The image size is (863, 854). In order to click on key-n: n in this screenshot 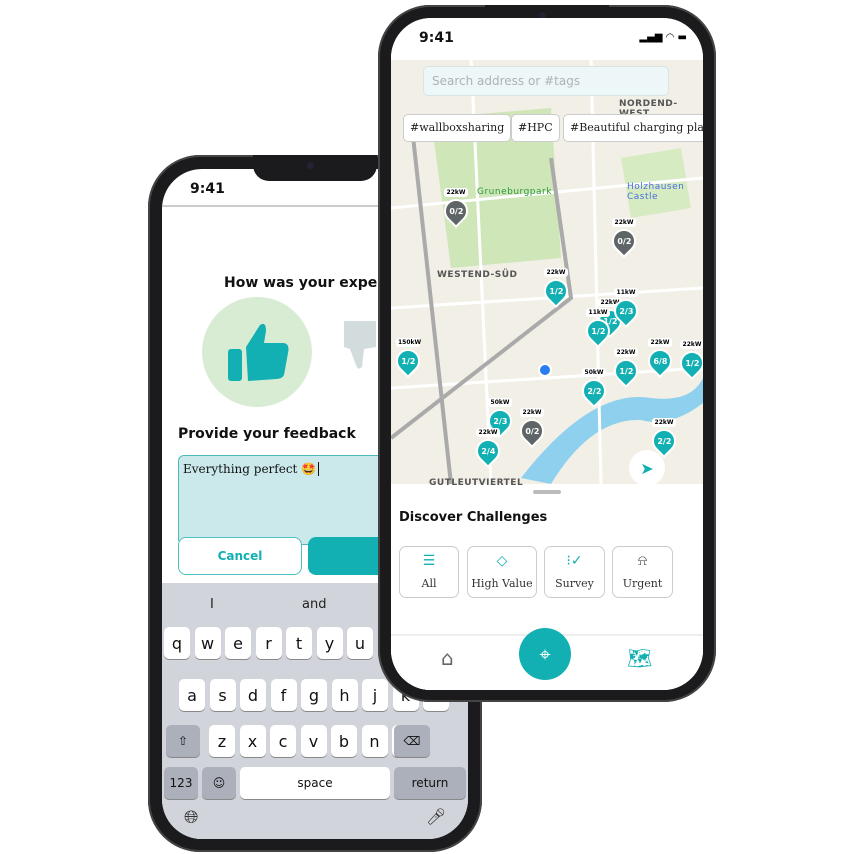, I will do `click(374, 741)`.